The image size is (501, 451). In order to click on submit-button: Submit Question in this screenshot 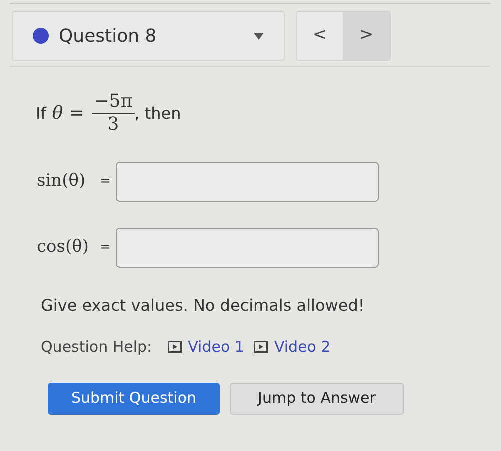, I will do `click(134, 398)`.